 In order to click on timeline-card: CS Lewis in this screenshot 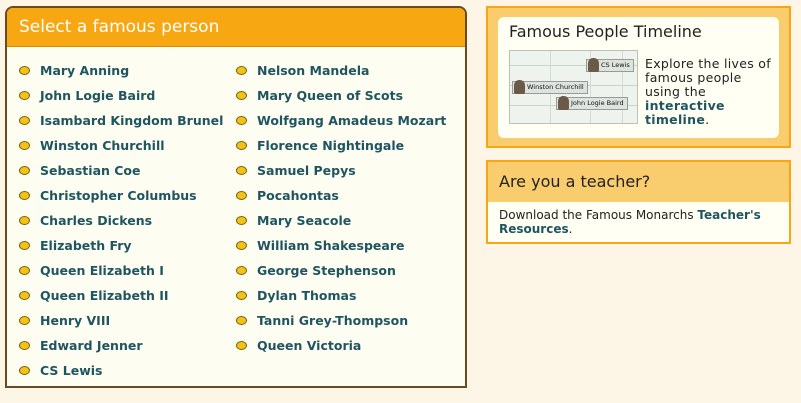, I will do `click(610, 65)`.